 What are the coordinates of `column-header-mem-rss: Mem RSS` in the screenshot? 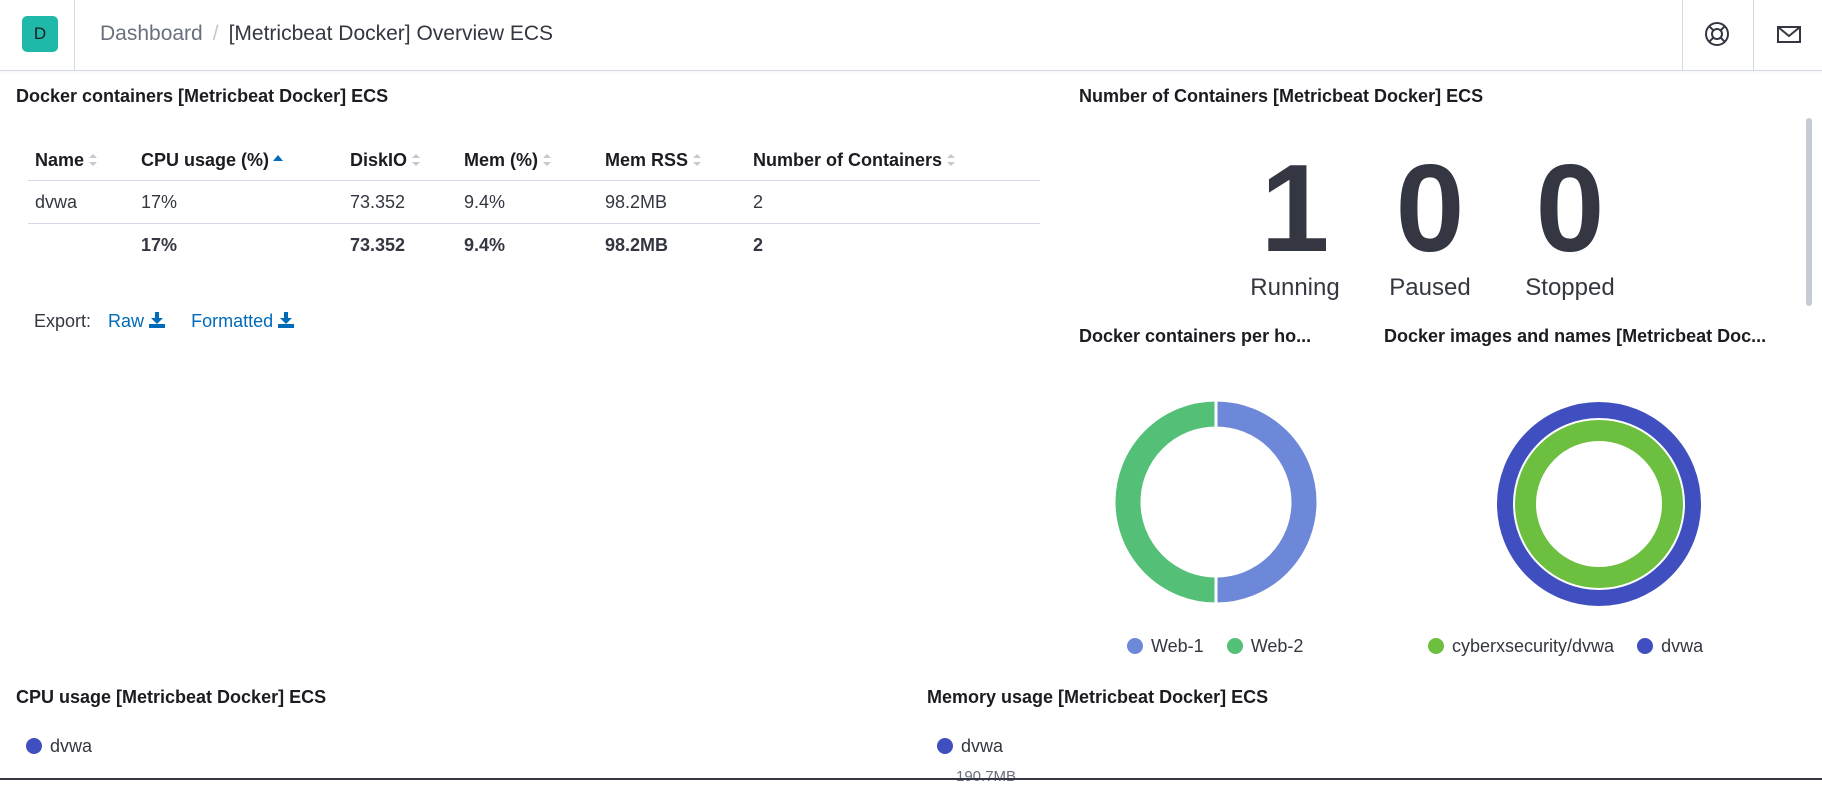 It's located at (653, 160).